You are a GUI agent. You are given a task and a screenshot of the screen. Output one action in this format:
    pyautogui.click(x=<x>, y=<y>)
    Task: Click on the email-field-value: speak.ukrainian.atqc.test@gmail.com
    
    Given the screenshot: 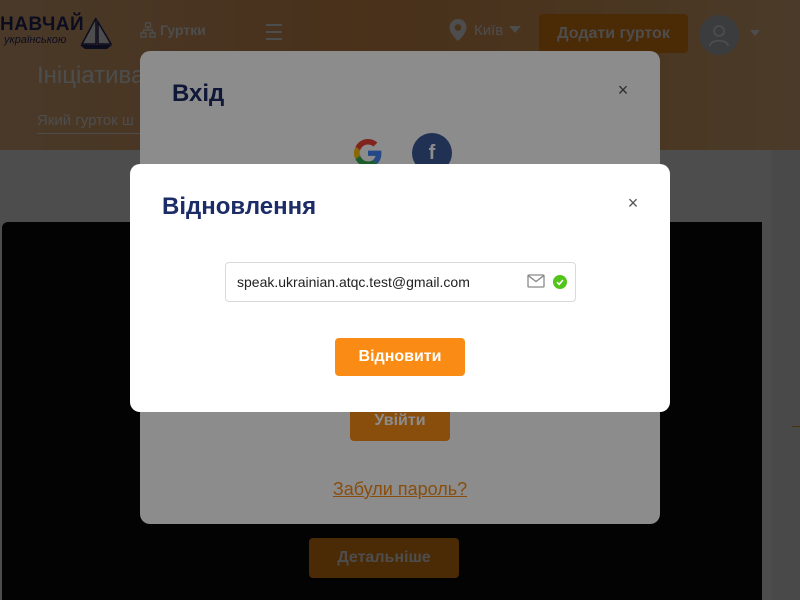 What is the action you would take?
    pyautogui.click(x=353, y=282)
    